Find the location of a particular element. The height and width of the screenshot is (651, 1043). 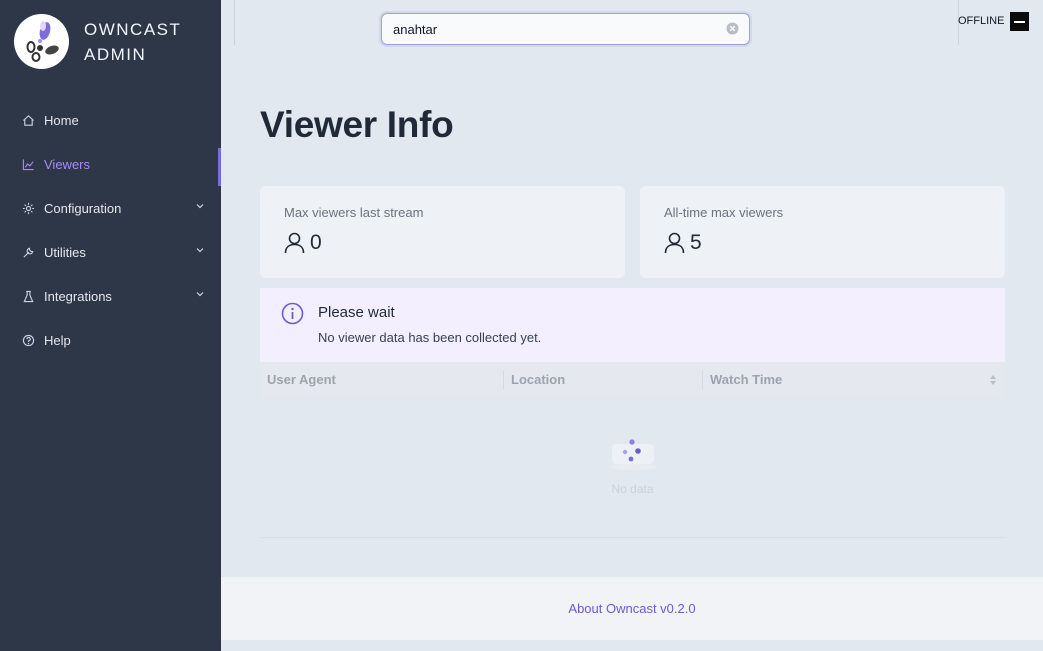

stat-label: All-time max viewers is located at coordinates (724, 212).